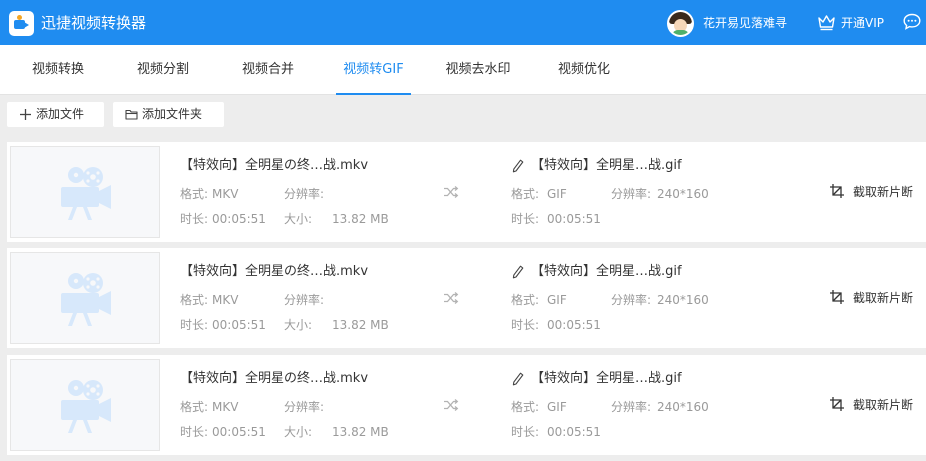 The image size is (926, 461). Describe the element at coordinates (373, 70) in the screenshot. I see `tab-video-to-gif: 视频转GIF` at that location.